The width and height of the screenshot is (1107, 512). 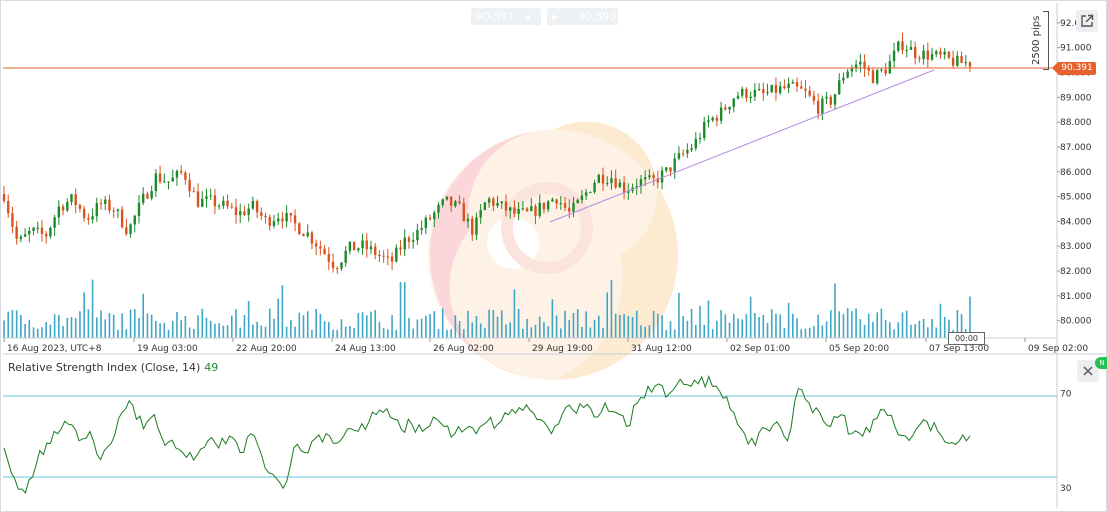 I want to click on time-tick-label: 16 Aug 2023, UTC+8, so click(x=54, y=349).